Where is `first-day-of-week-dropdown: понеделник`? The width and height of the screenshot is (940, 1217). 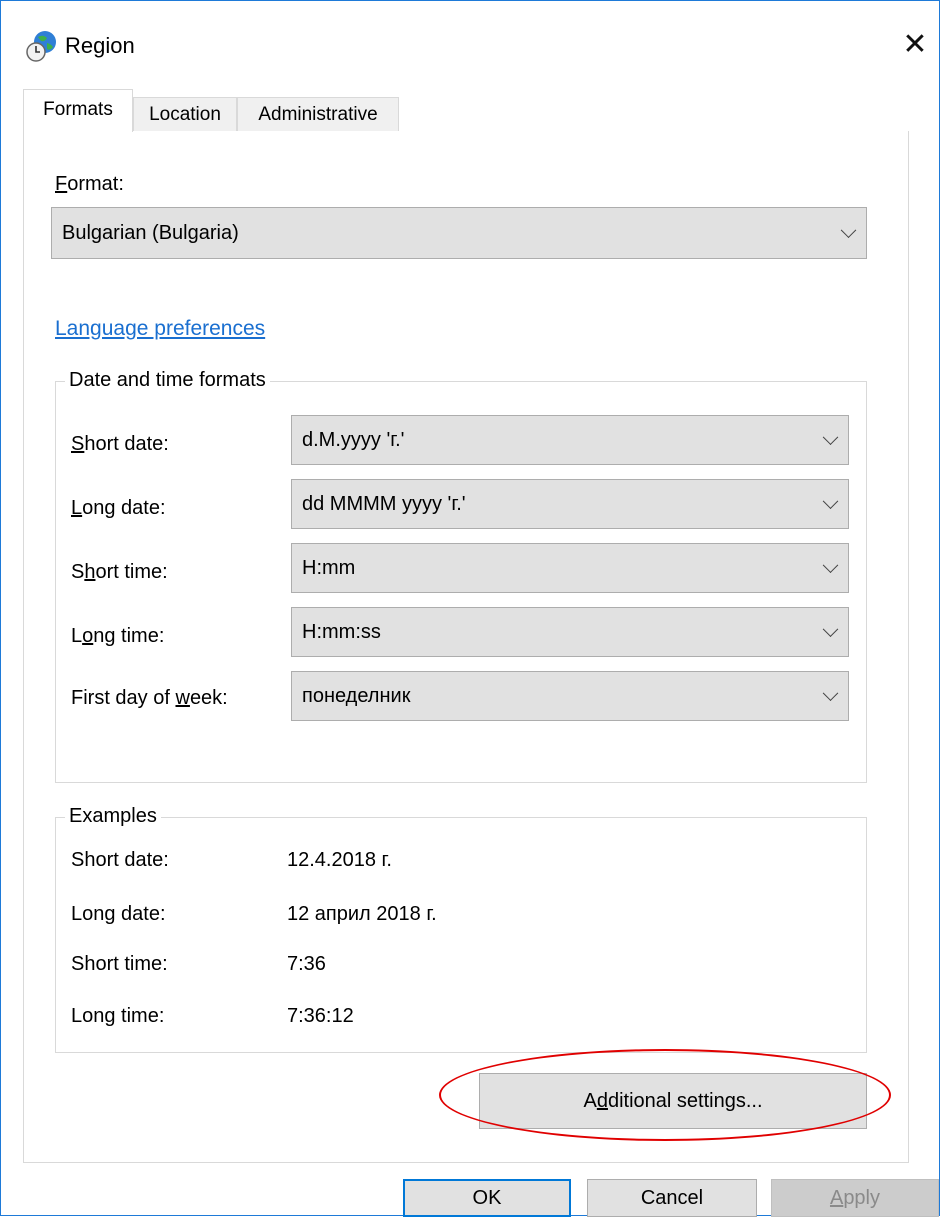 first-day-of-week-dropdown: понеделник is located at coordinates (570, 696).